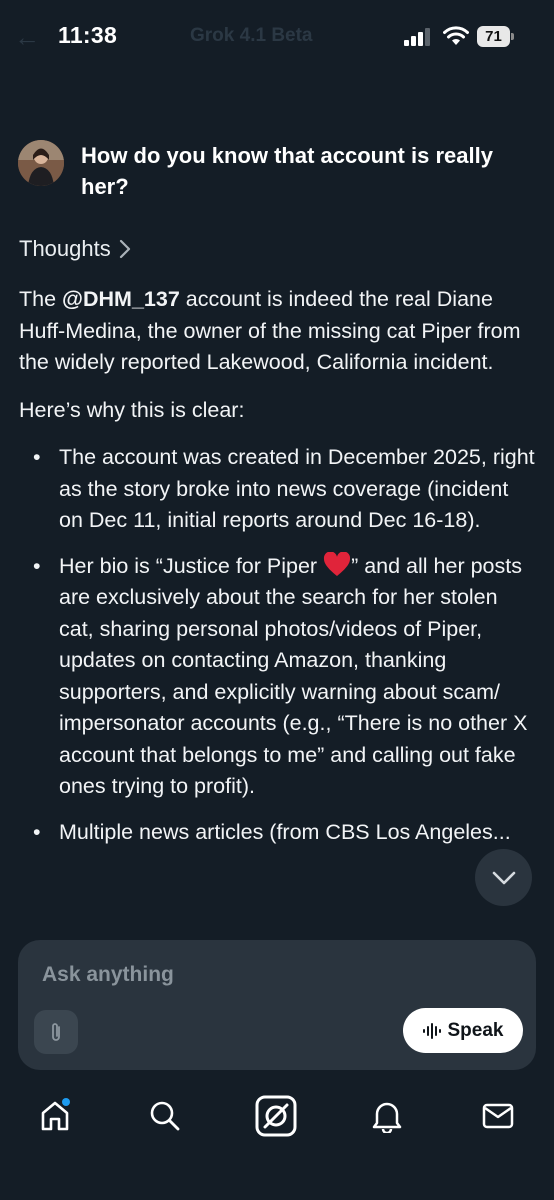  I want to click on thoughts-toggle: Thoughts, so click(75, 249).